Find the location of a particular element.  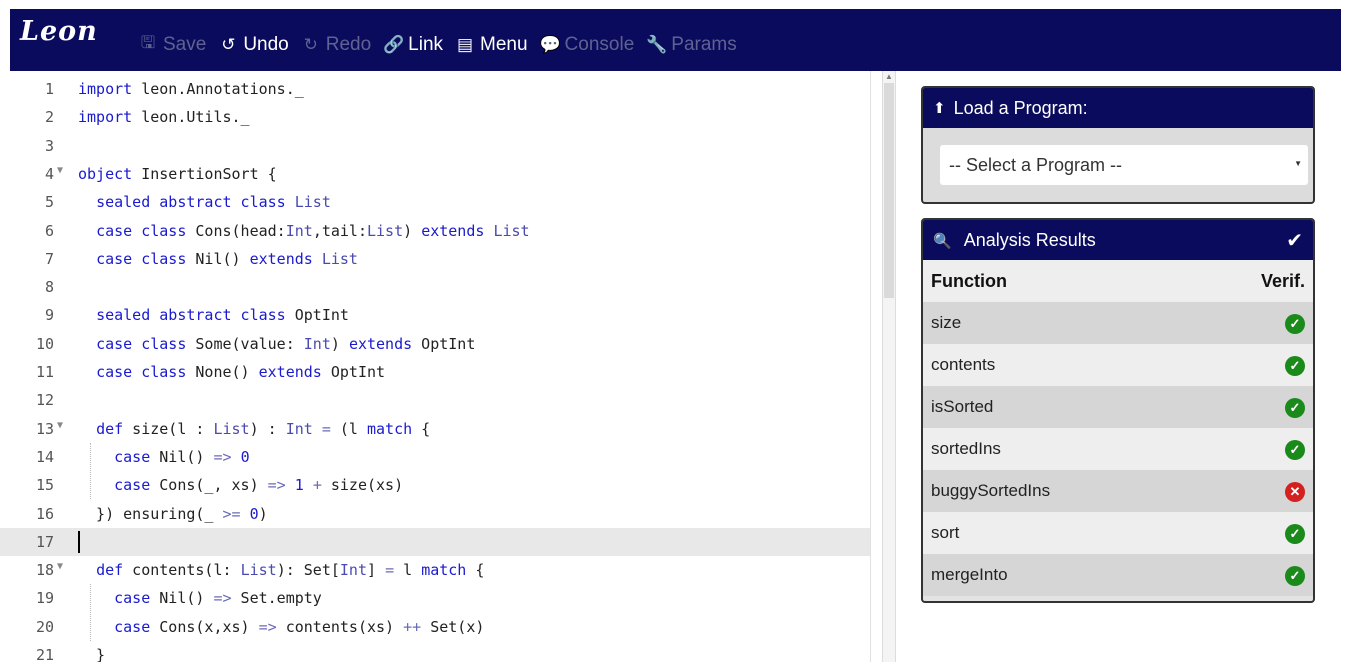

line-number: 17 is located at coordinates (44, 541).